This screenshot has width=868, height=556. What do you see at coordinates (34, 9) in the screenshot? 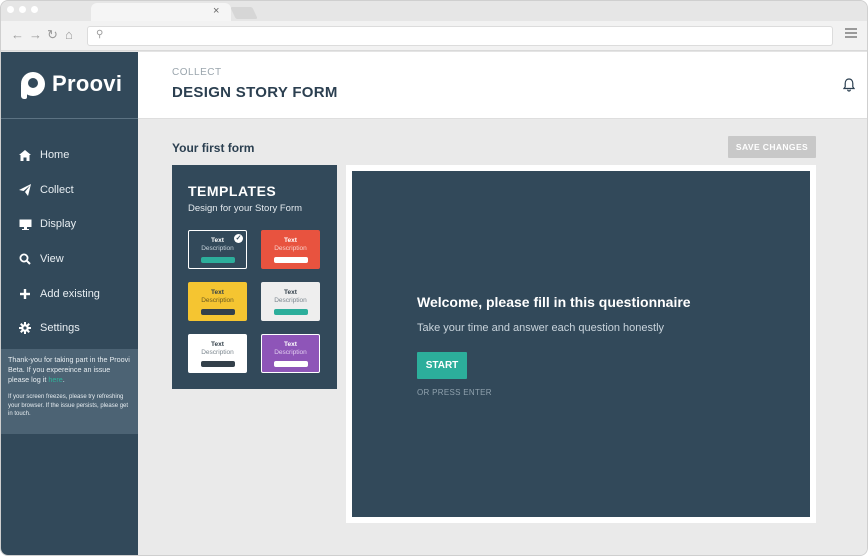
I see `maximize-window-dot` at bounding box center [34, 9].